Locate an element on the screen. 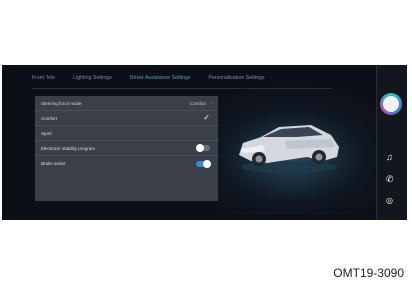  phone-icon: ✆ is located at coordinates (390, 179).